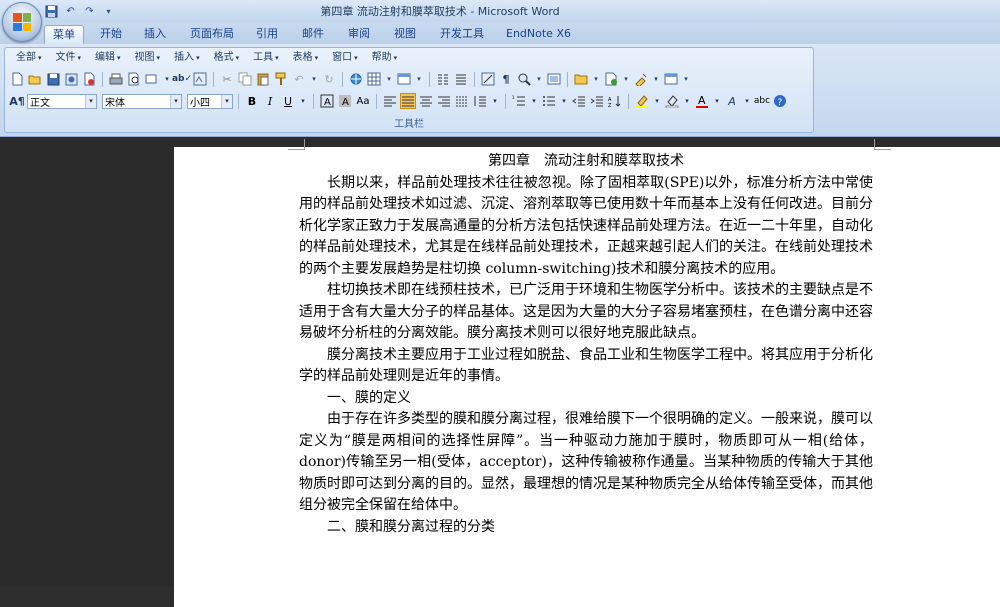  Describe the element at coordinates (444, 101) in the screenshot. I see `align-right-icon` at that location.